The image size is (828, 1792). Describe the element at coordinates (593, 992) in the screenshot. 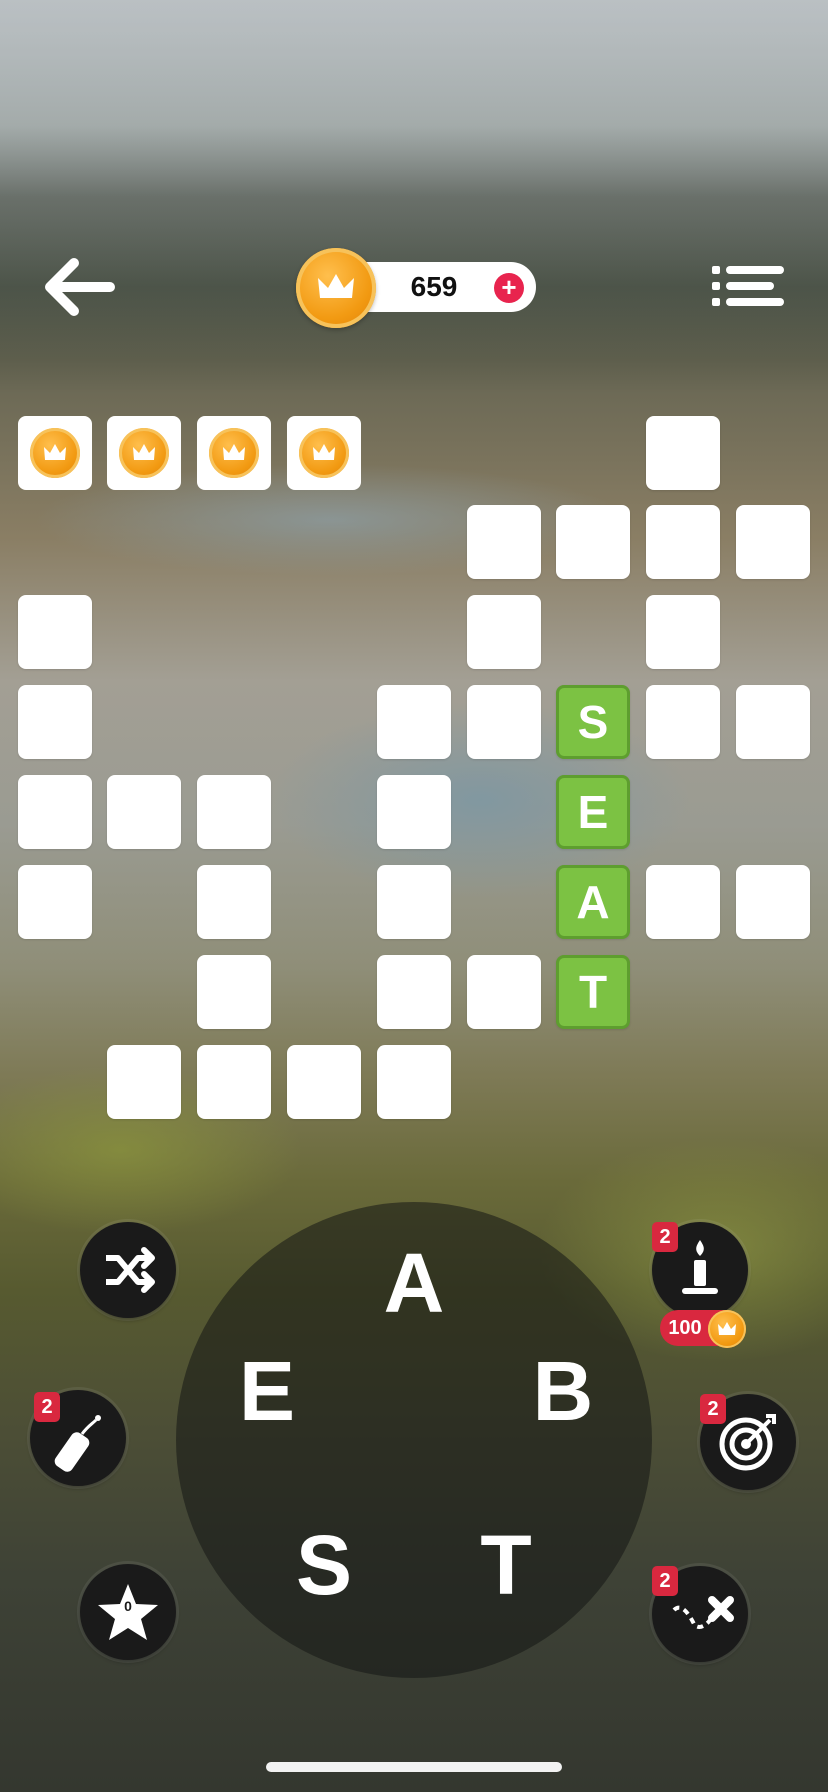

I see `solved-cell: T` at that location.